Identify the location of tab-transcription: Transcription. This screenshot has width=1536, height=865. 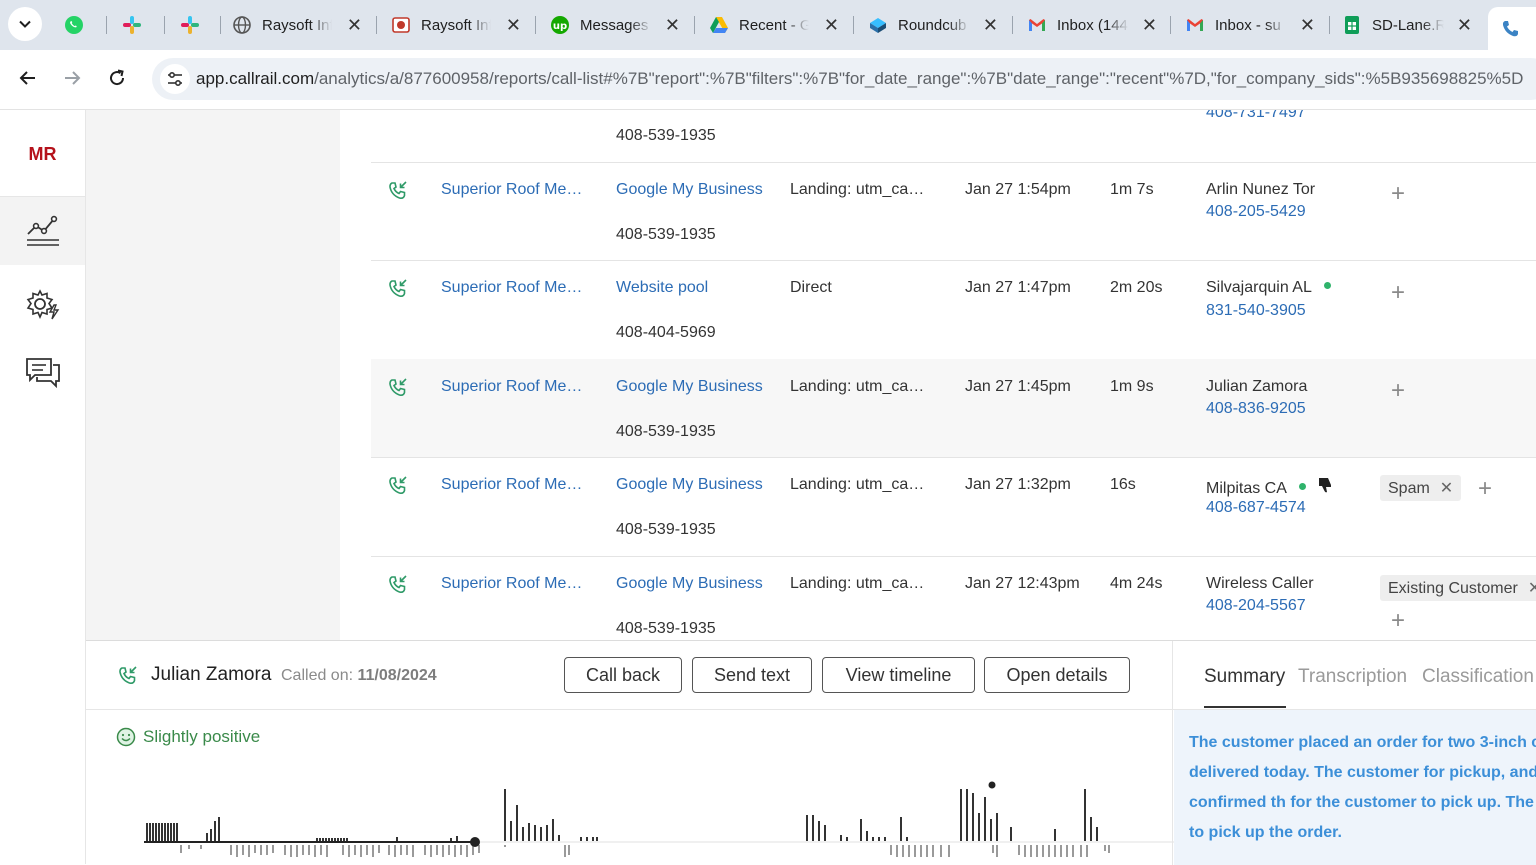
(1352, 677).